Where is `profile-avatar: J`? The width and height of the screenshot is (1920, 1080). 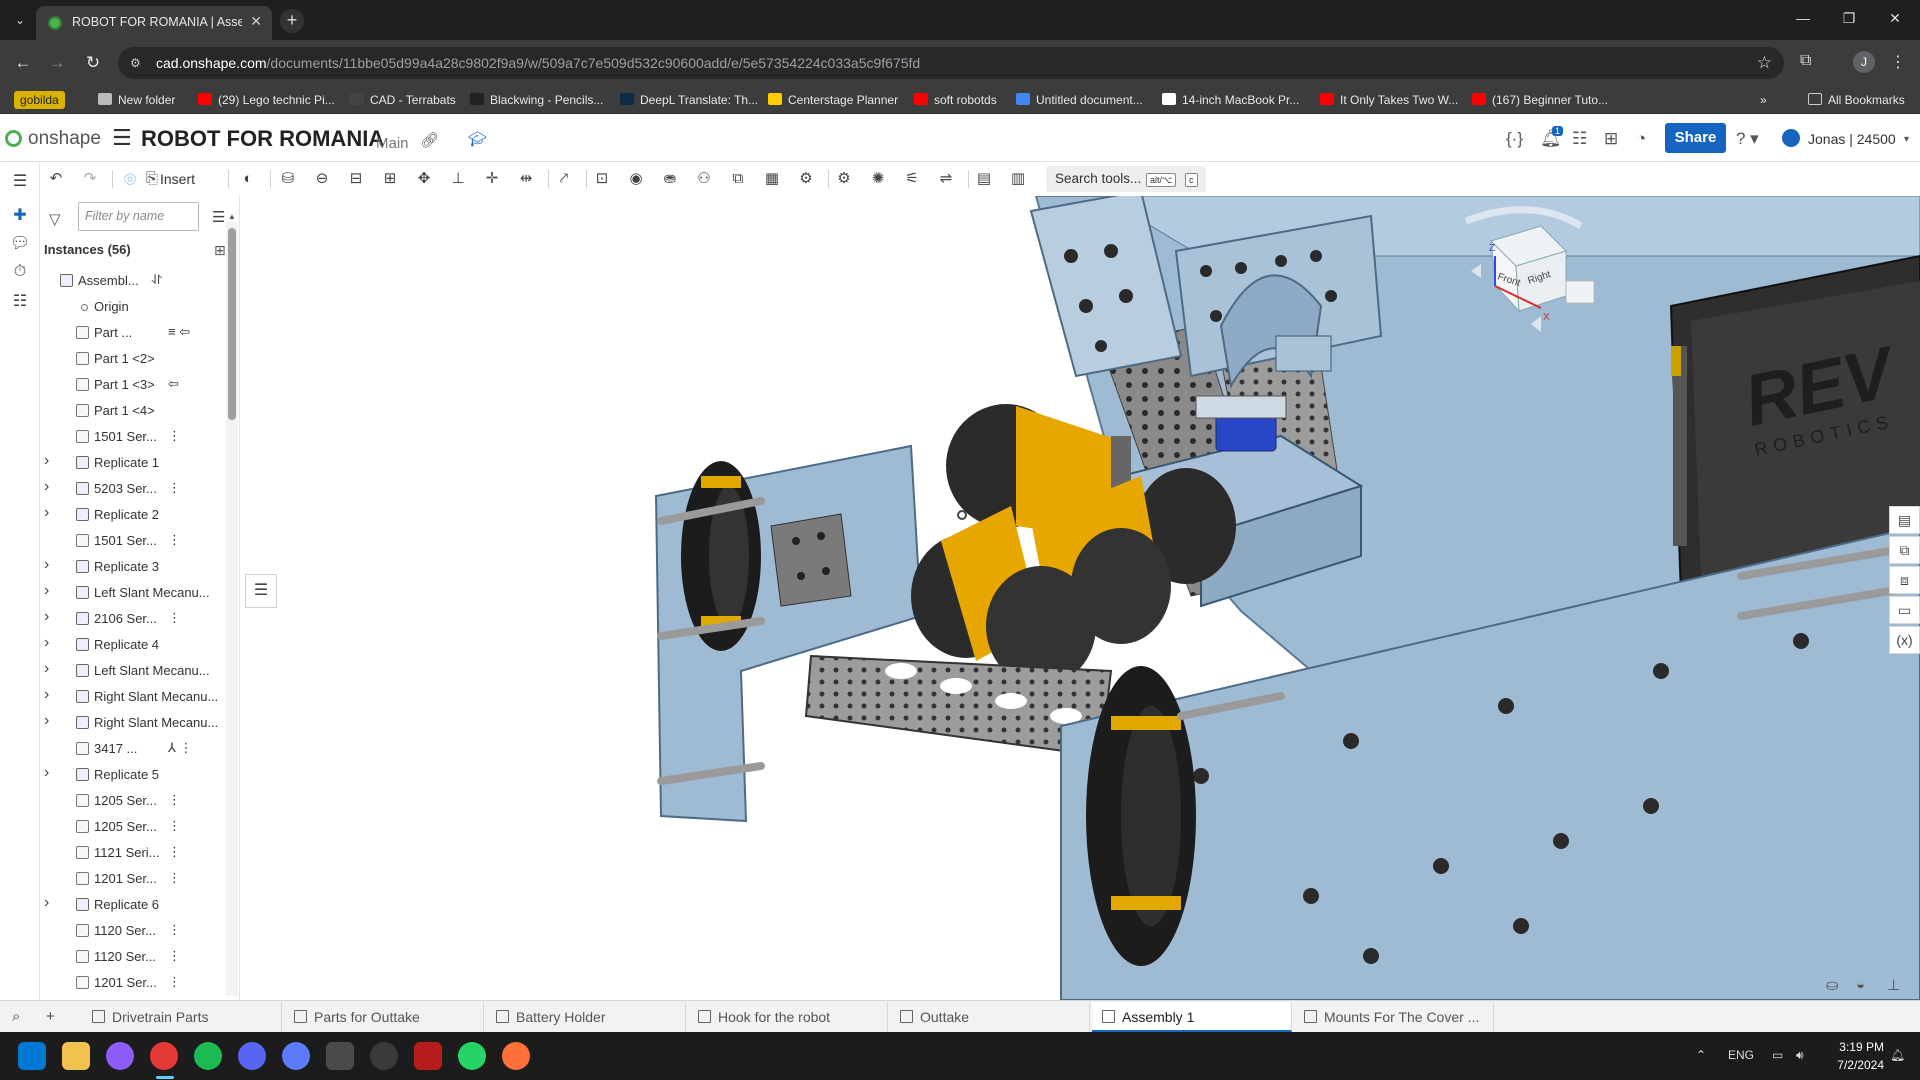 profile-avatar: J is located at coordinates (1864, 62).